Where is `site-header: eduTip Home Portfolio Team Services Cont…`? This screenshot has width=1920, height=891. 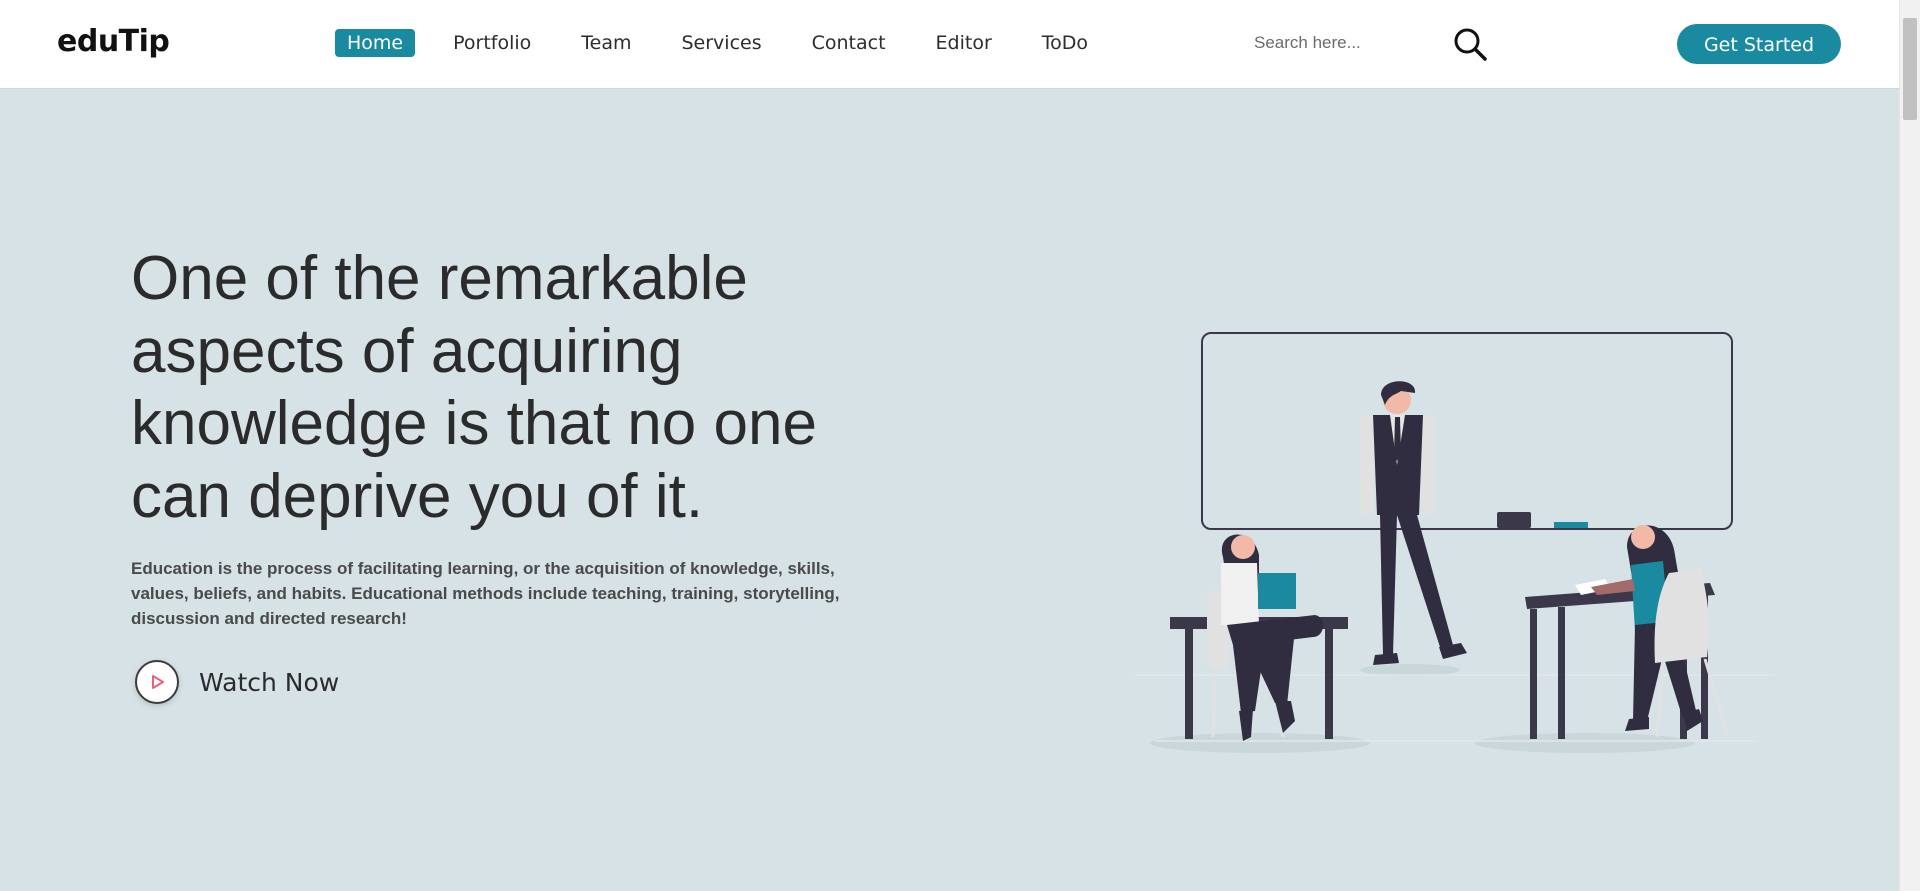
site-header: eduTip Home Portfolio Team Services Cont… is located at coordinates (949, 44).